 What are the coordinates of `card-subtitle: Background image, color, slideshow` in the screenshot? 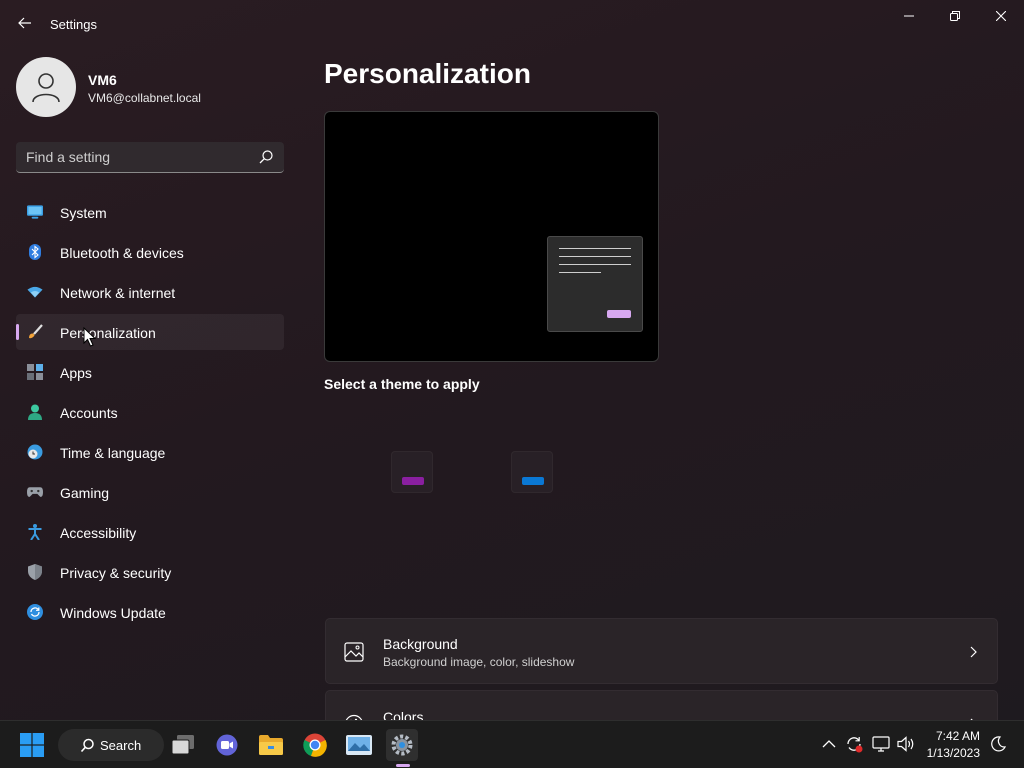 It's located at (479, 662).